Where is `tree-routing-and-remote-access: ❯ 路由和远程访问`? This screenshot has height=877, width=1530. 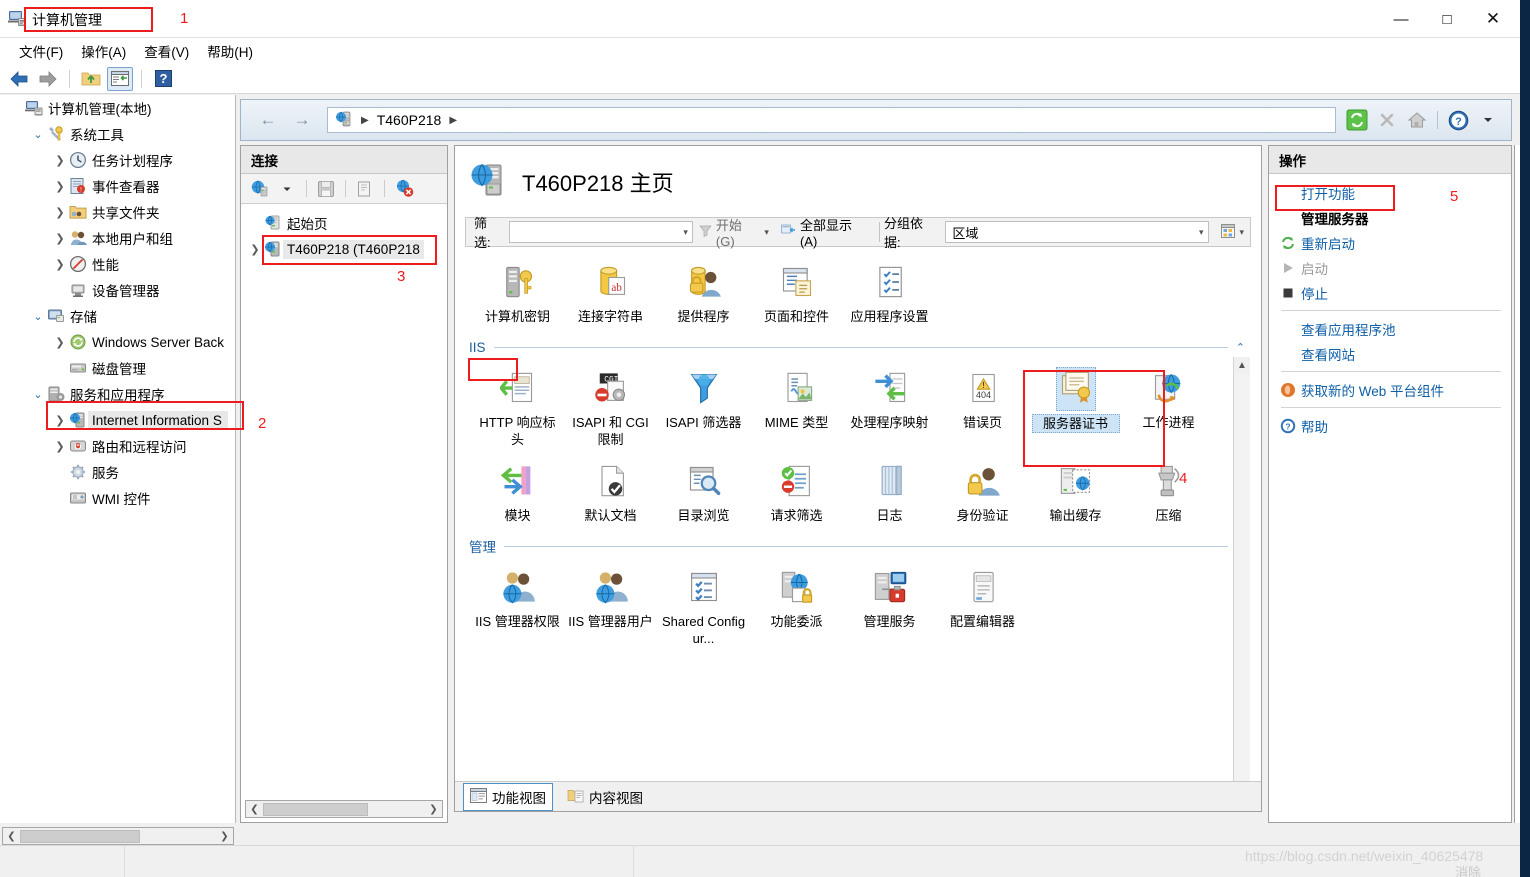
tree-routing-and-remote-access: ❯ 路由和远程访问 is located at coordinates (117, 446).